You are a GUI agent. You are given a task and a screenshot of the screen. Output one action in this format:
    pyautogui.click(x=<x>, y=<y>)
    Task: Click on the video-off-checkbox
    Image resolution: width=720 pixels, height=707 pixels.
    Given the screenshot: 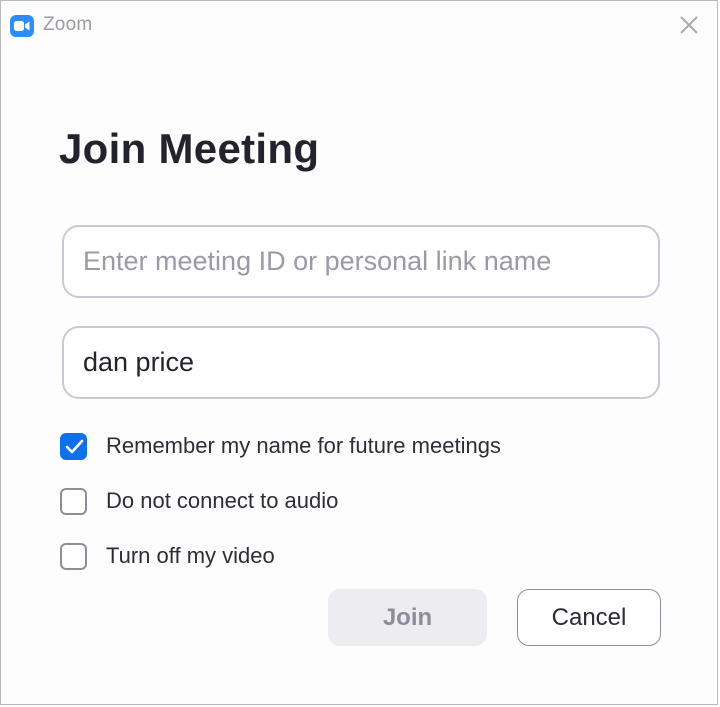 What is the action you would take?
    pyautogui.click(x=73, y=556)
    